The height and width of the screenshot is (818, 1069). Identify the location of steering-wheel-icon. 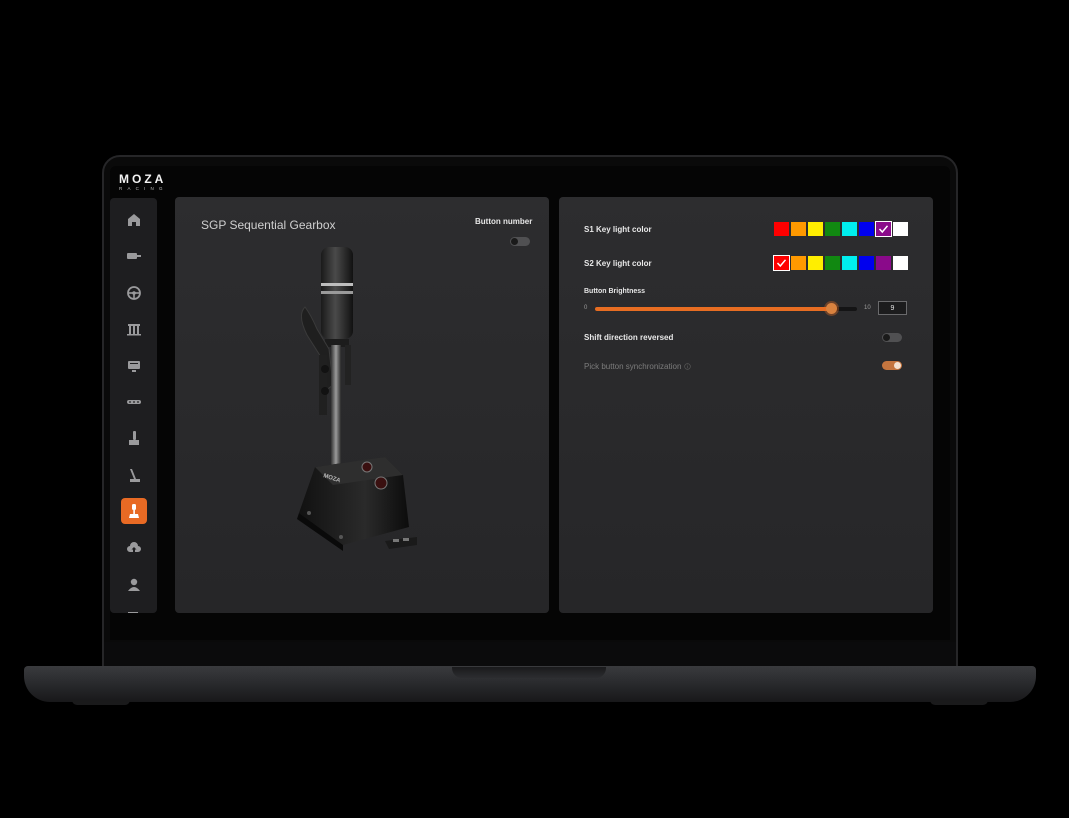
(134, 292).